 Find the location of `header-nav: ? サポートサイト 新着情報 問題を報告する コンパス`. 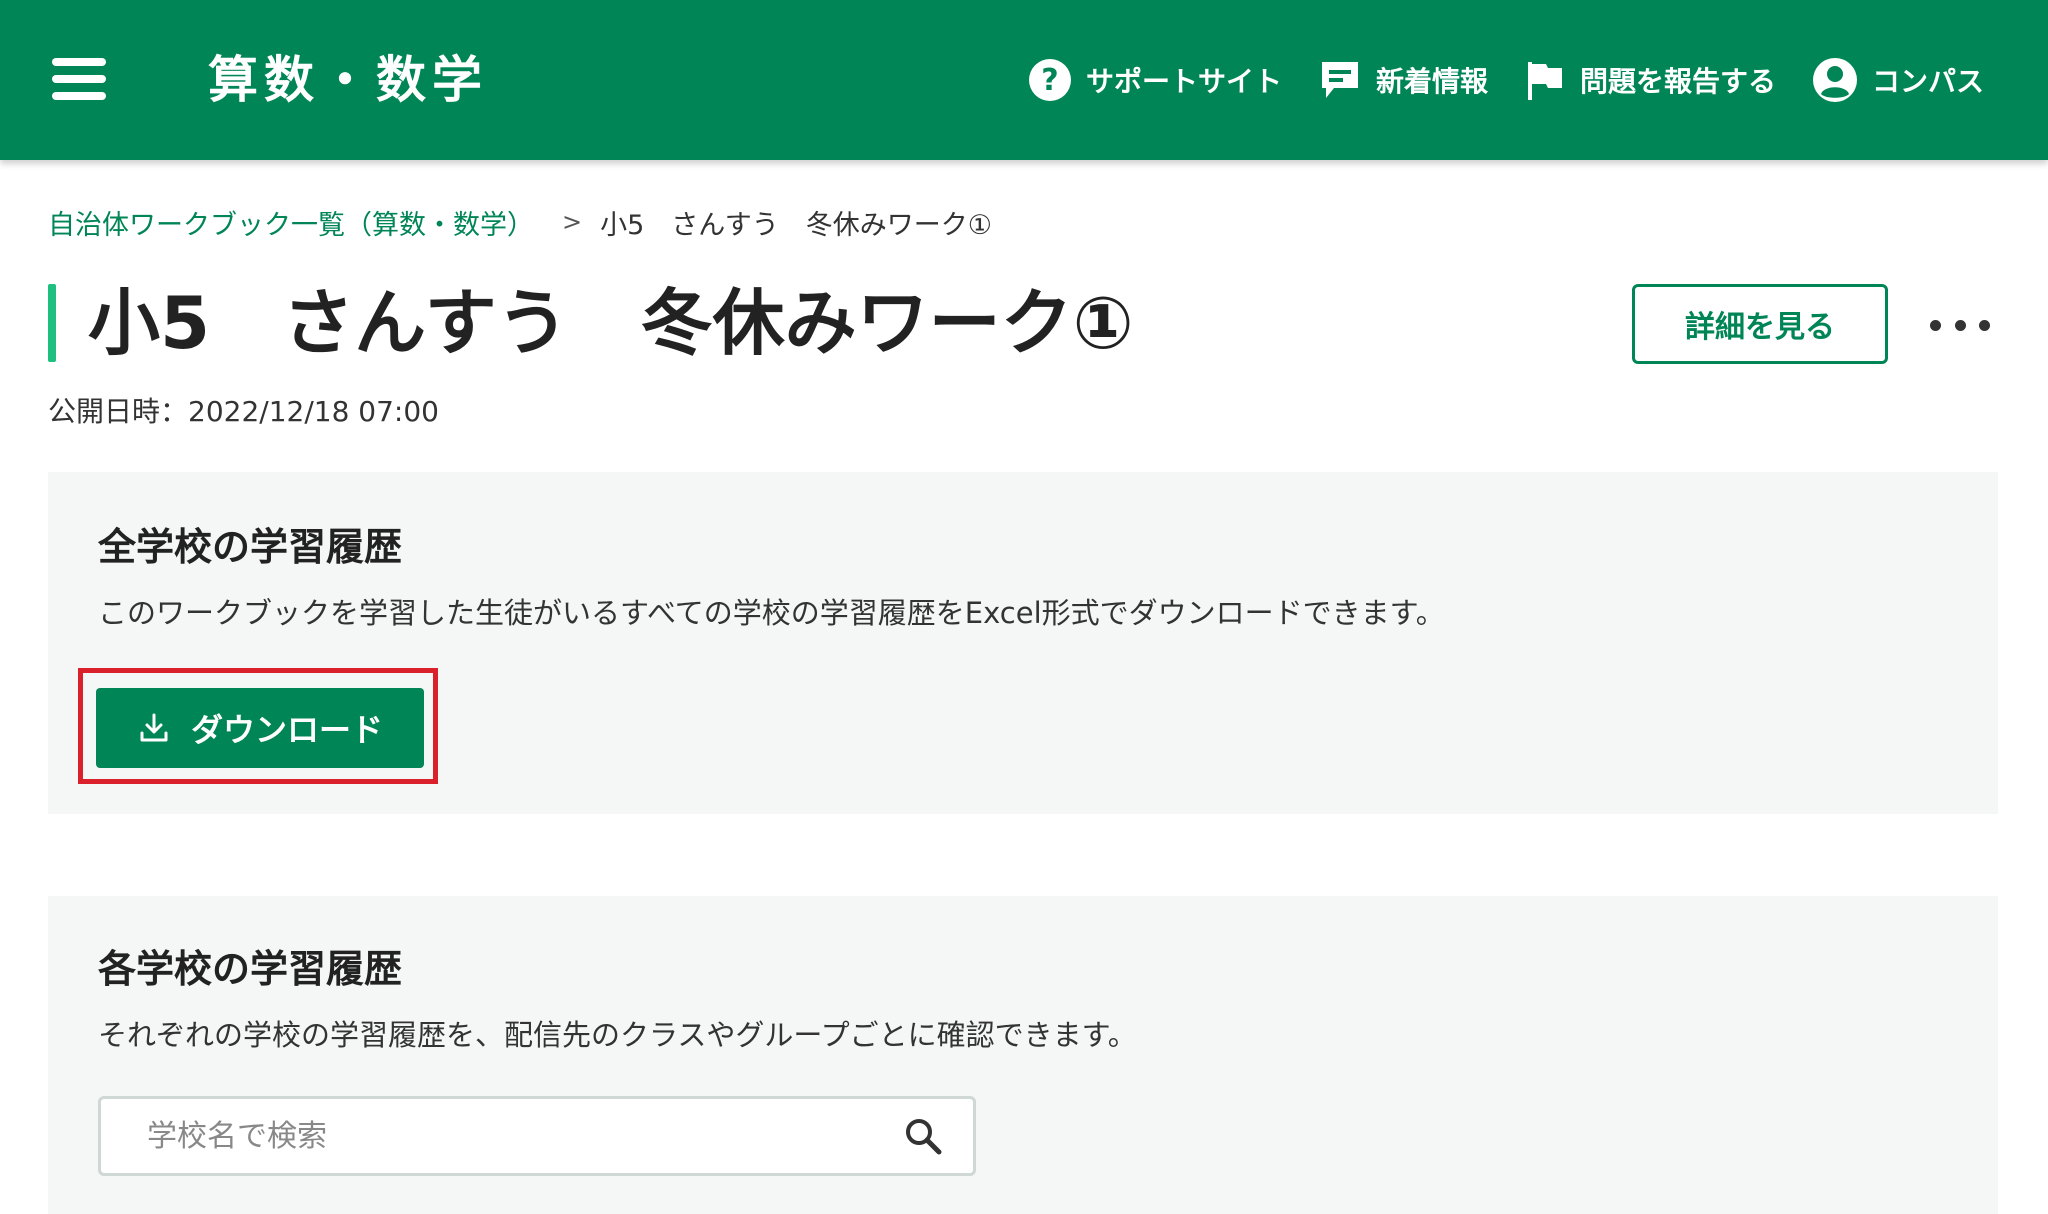

header-nav: ? サポートサイト 新着情報 問題を報告する コンパス is located at coordinates (1506, 80).